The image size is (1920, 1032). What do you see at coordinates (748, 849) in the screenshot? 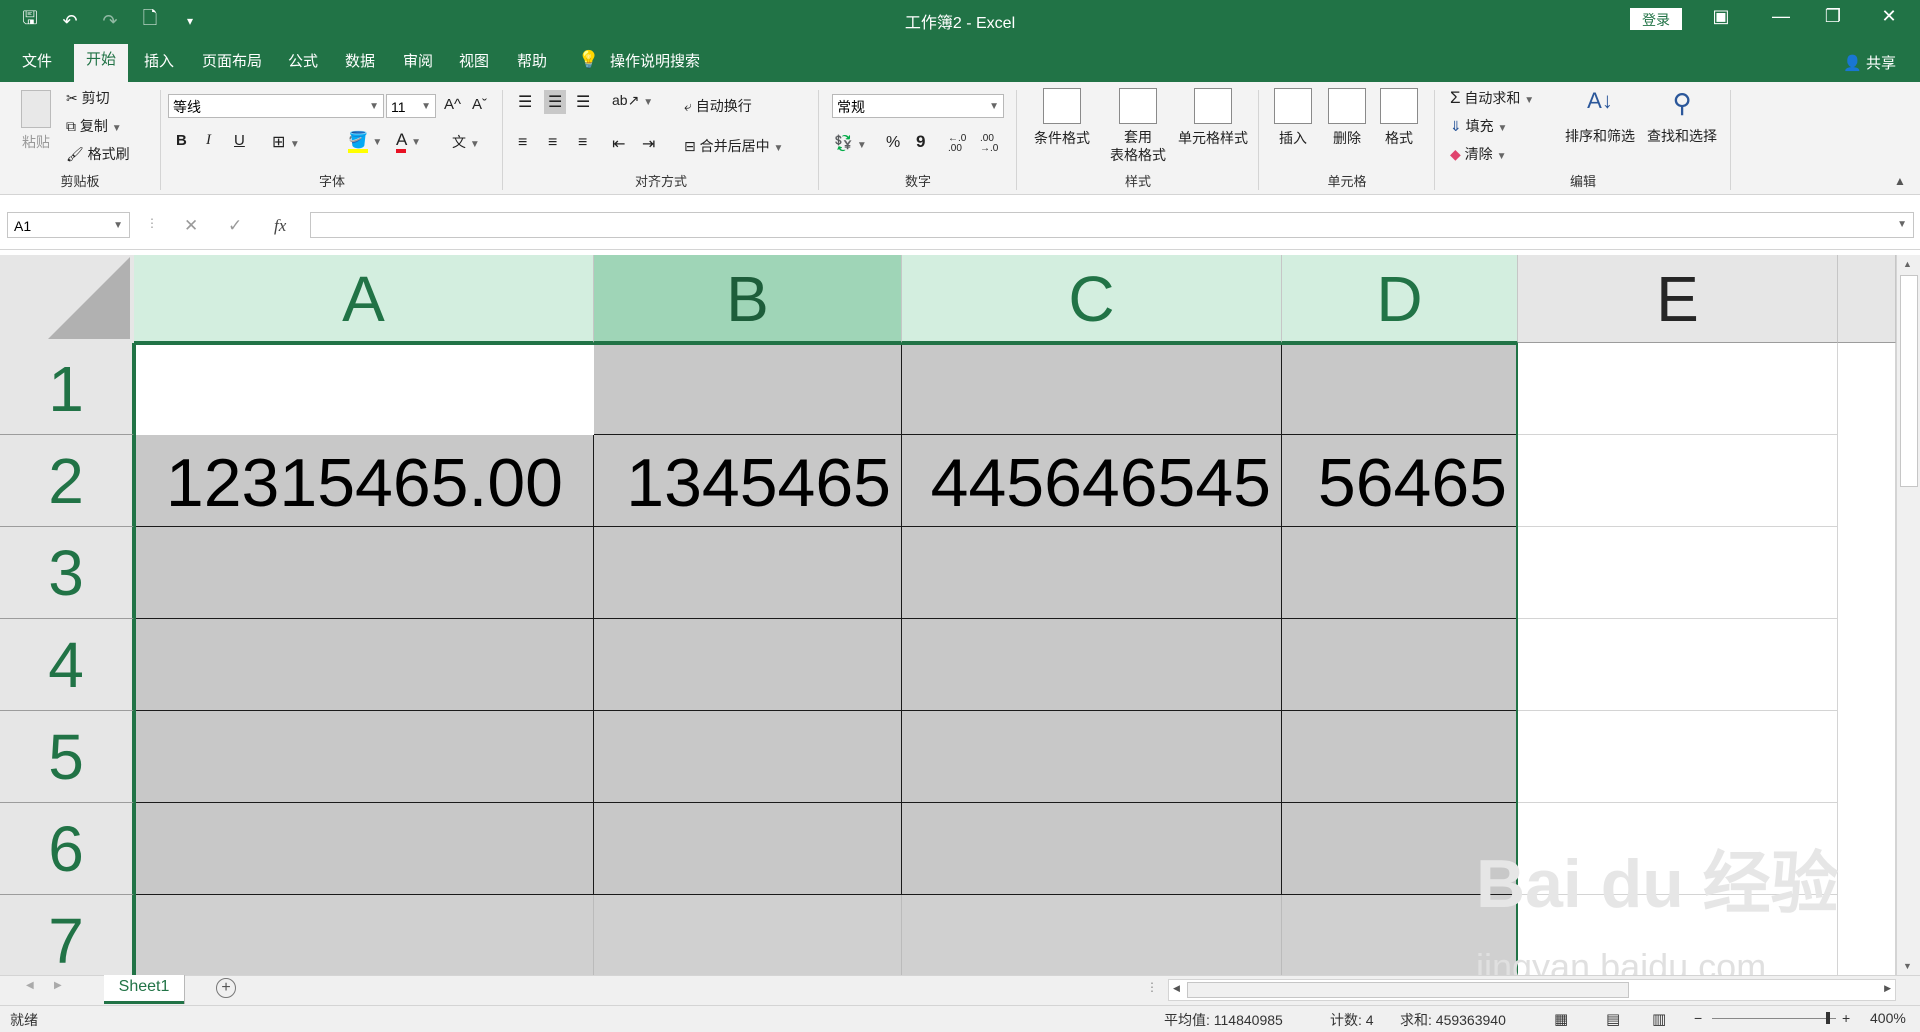
I see `cell-b6` at bounding box center [748, 849].